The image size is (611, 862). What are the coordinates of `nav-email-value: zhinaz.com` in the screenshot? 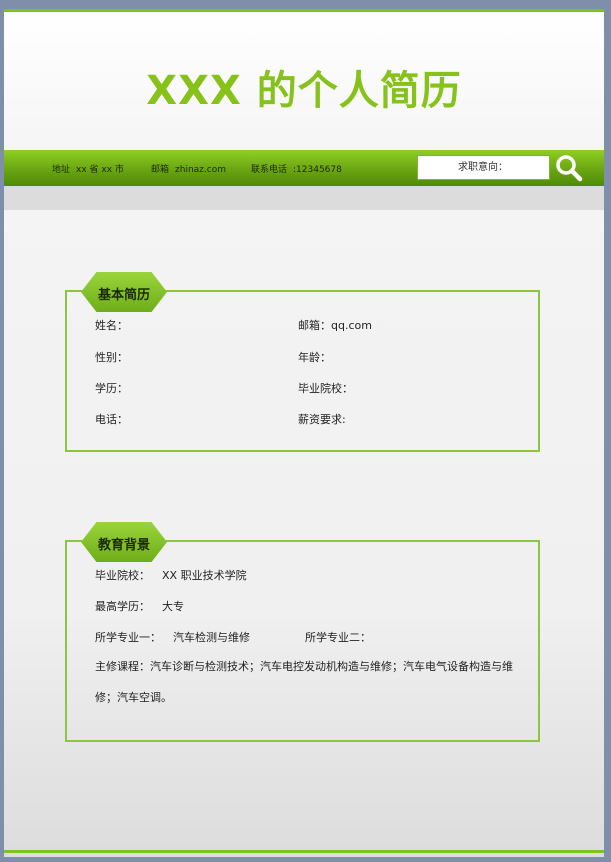 It's located at (200, 170).